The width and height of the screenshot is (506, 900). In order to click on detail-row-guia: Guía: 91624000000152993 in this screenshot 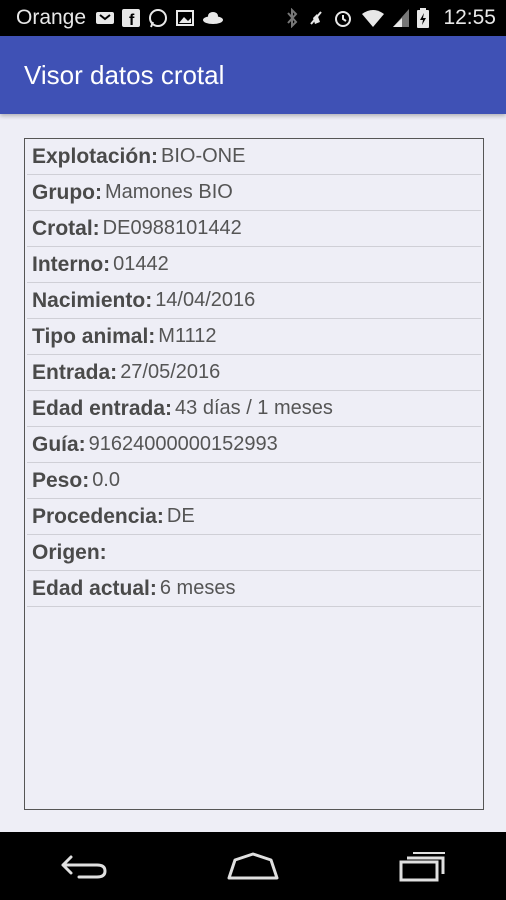, I will do `click(254, 445)`.